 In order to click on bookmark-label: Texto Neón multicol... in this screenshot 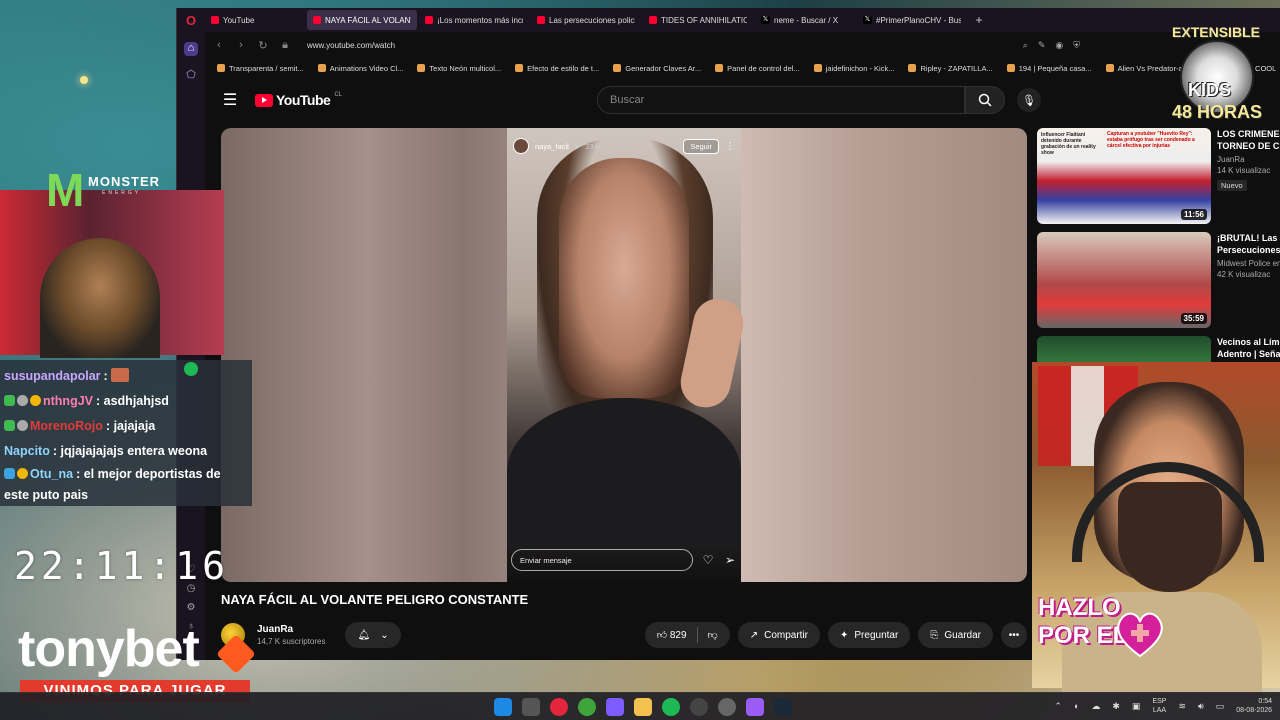, I will do `click(465, 68)`.